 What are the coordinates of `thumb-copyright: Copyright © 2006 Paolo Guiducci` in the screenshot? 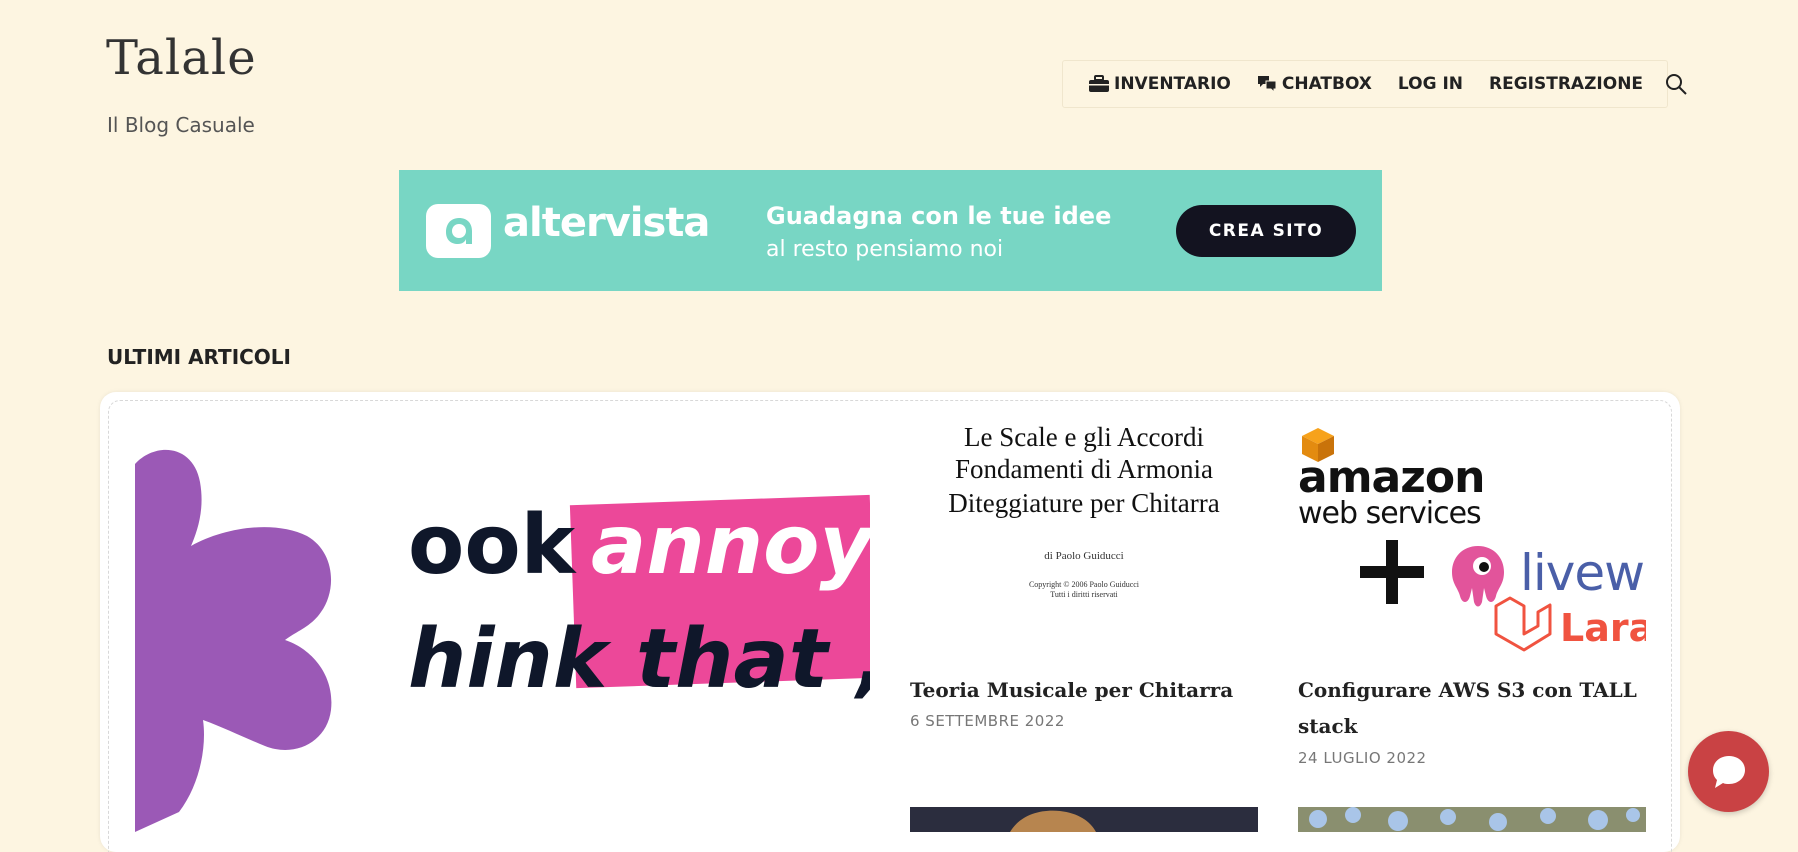 It's located at (1084, 584).